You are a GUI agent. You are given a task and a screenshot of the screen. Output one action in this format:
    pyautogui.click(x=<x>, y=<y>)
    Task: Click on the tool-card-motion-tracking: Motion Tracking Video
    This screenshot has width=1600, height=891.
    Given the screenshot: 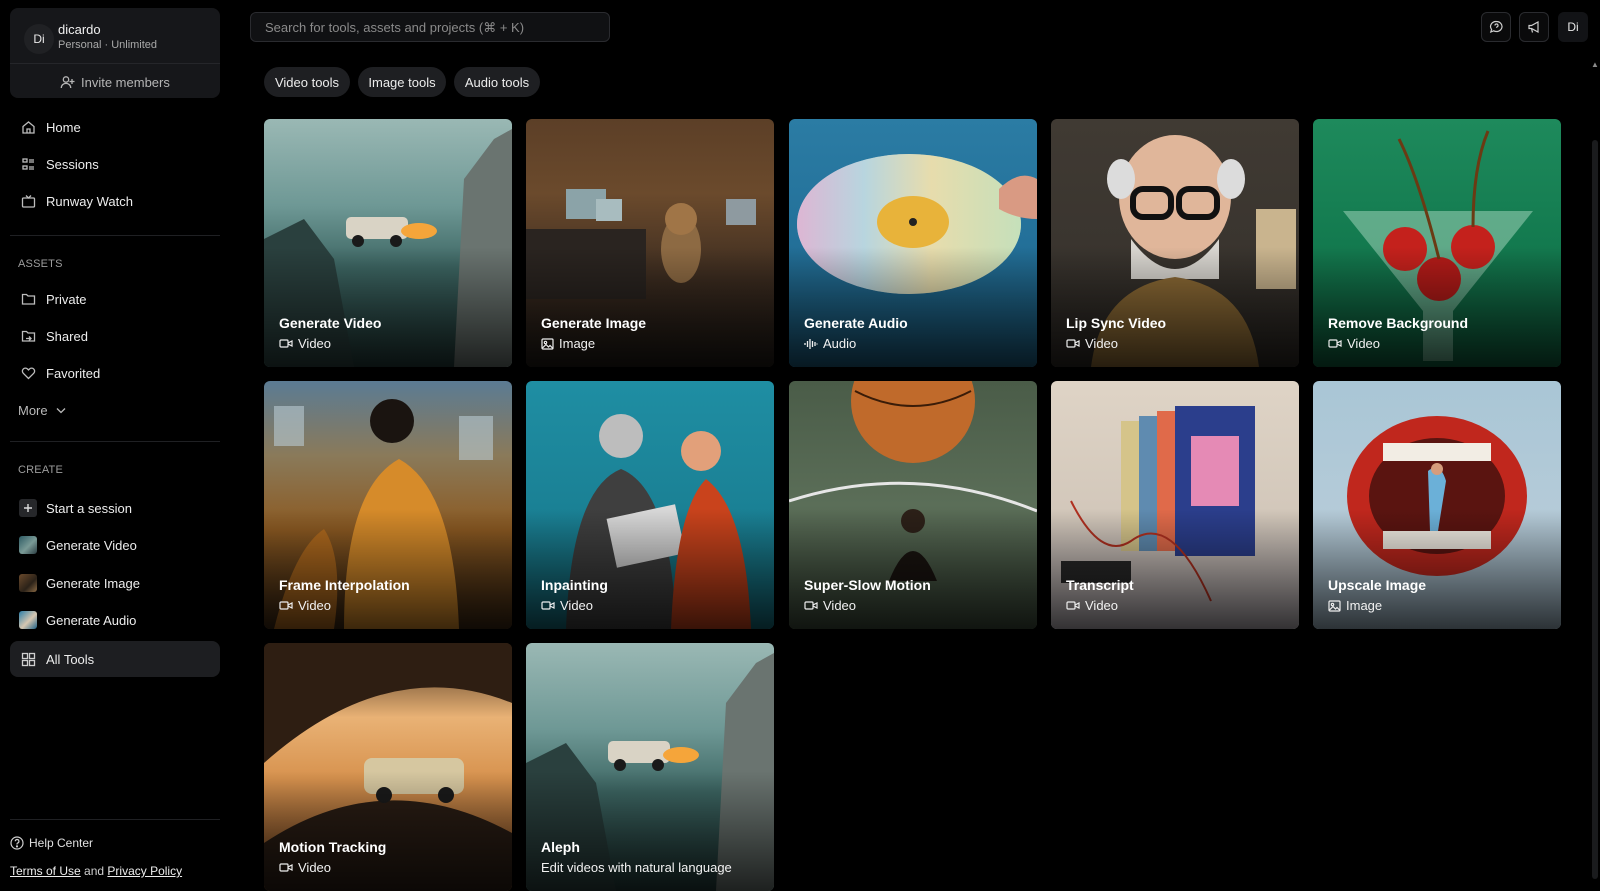 What is the action you would take?
    pyautogui.click(x=388, y=767)
    